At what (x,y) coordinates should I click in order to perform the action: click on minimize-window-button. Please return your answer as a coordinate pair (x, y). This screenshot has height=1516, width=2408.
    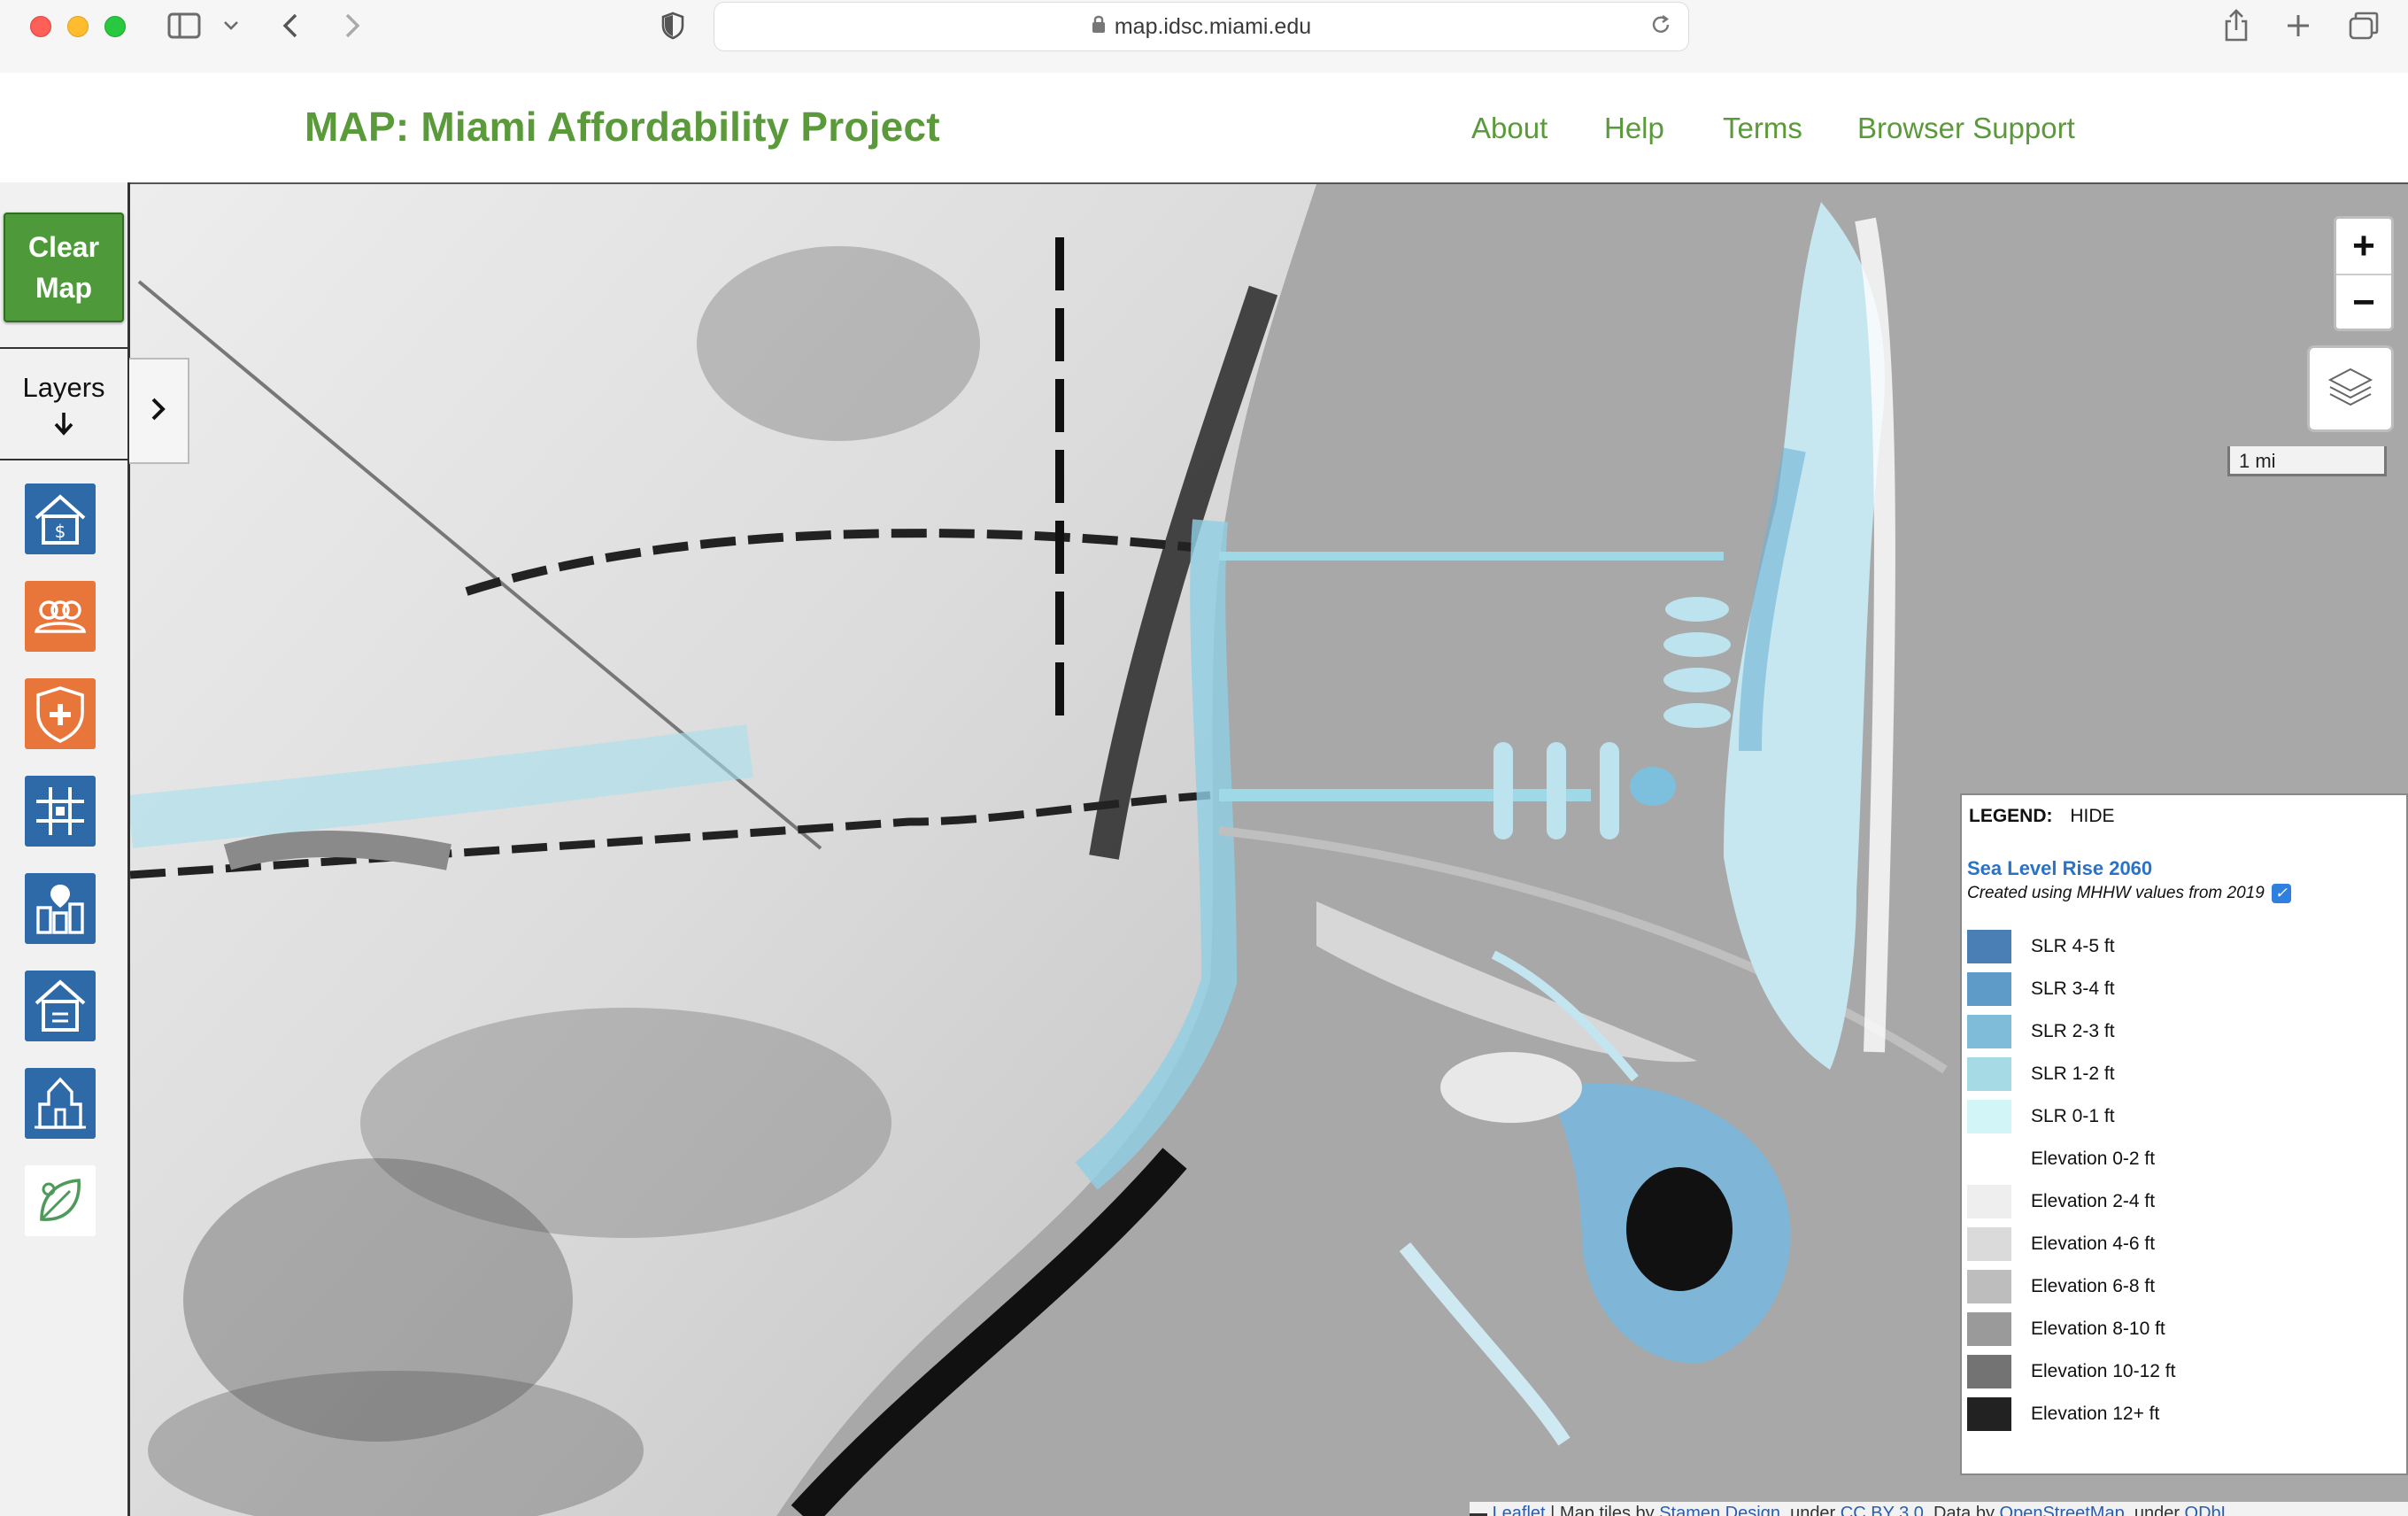
    Looking at the image, I should click on (78, 26).